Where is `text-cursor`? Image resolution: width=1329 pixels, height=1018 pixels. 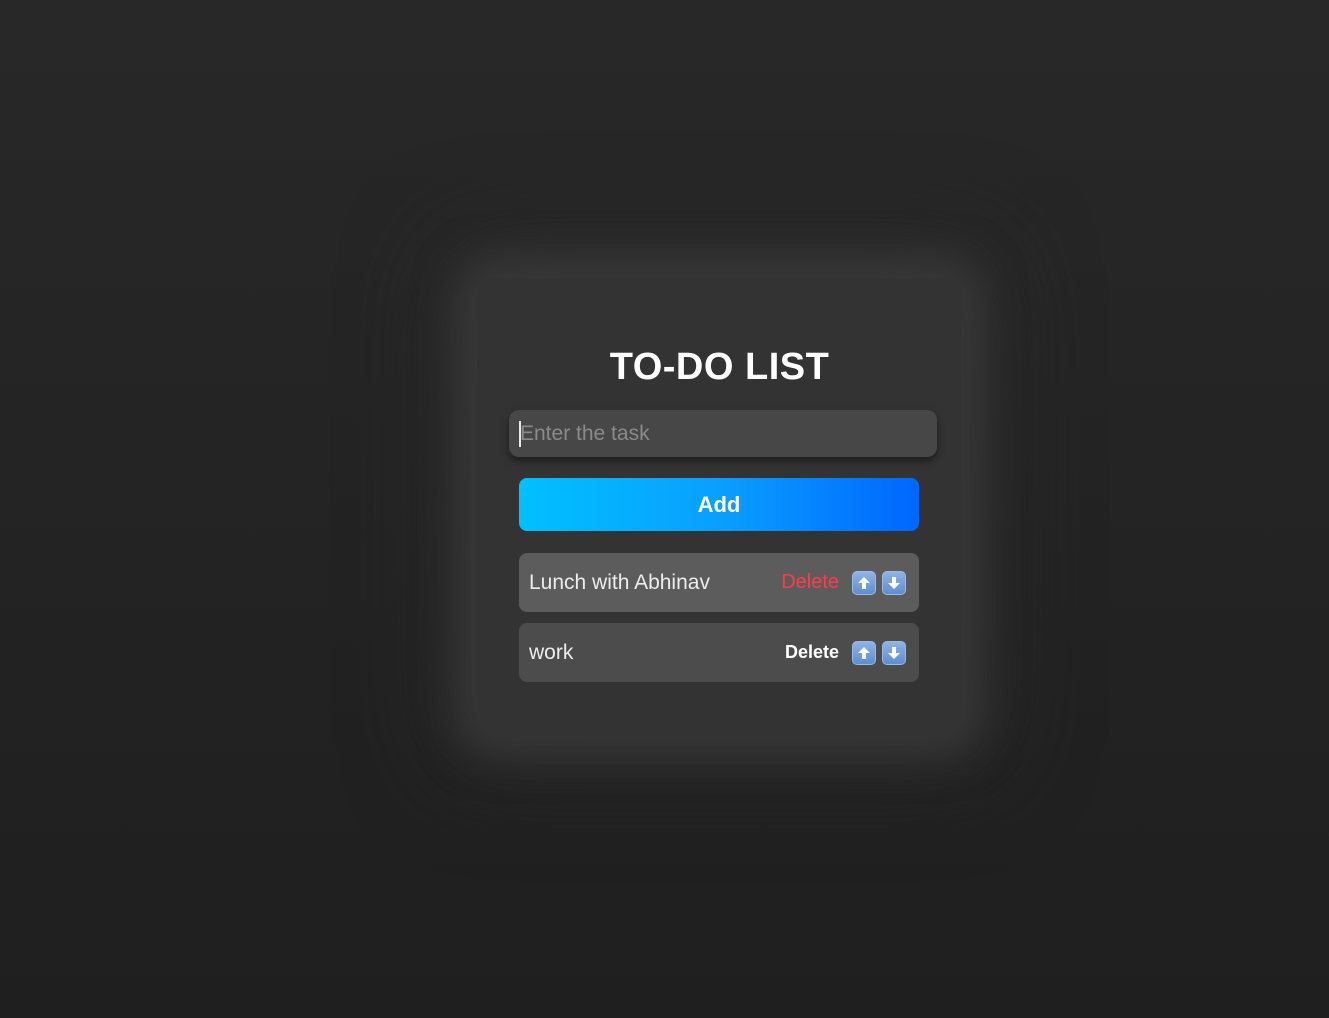 text-cursor is located at coordinates (520, 434).